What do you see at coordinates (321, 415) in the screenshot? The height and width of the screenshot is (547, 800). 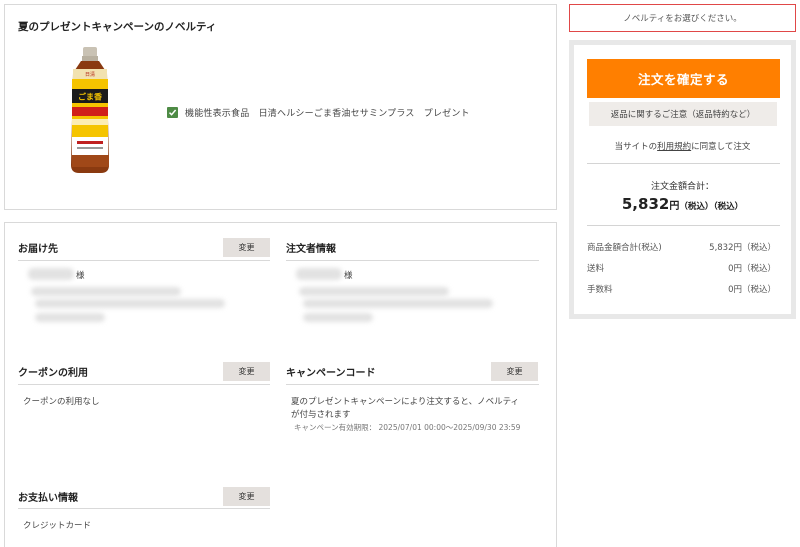 I see `campaign-text-line2: が付与されます` at bounding box center [321, 415].